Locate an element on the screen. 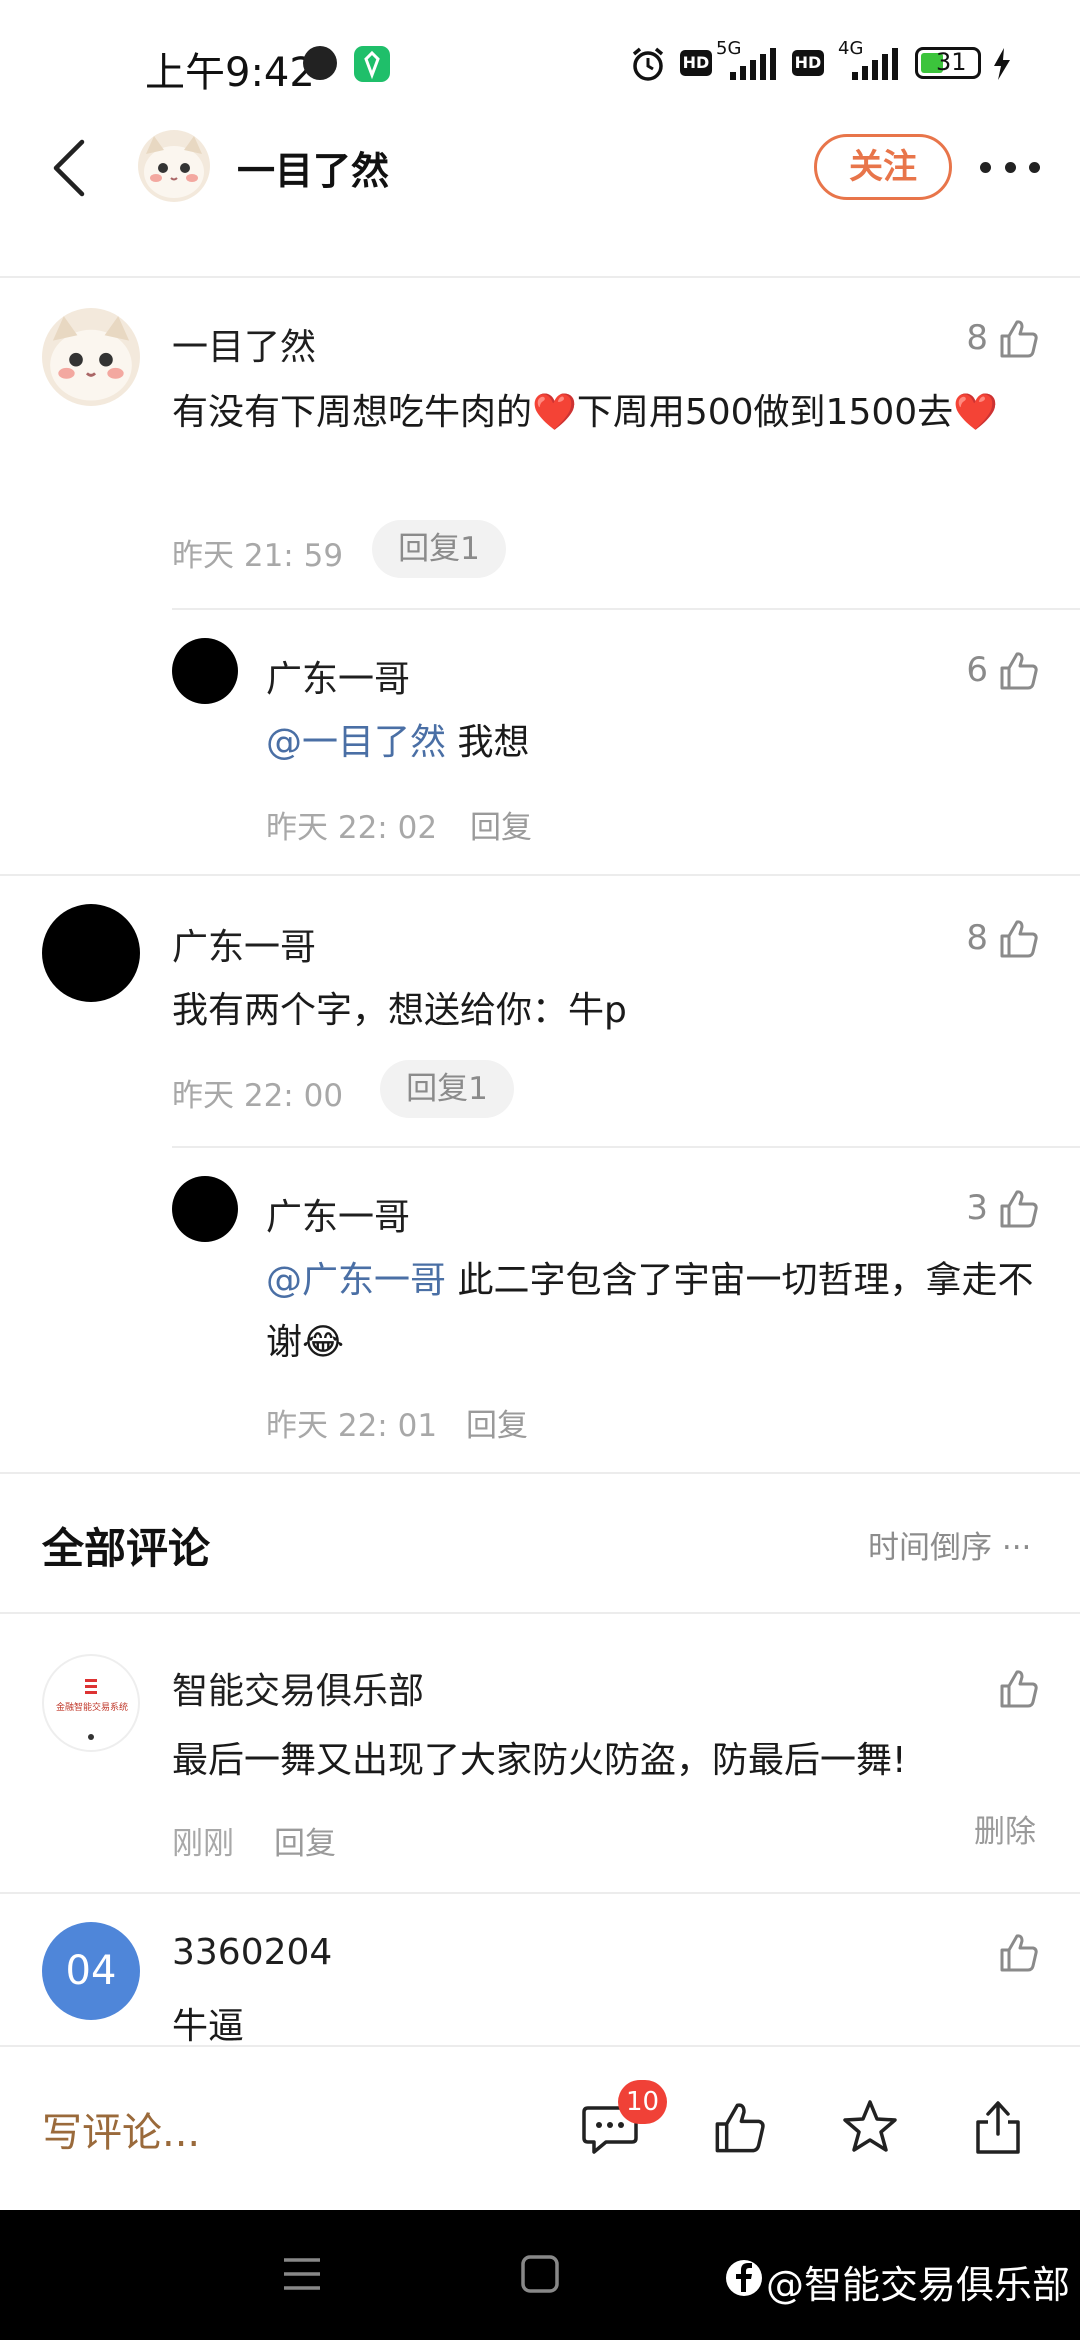  comment-author: 一目了然 is located at coordinates (244, 344).